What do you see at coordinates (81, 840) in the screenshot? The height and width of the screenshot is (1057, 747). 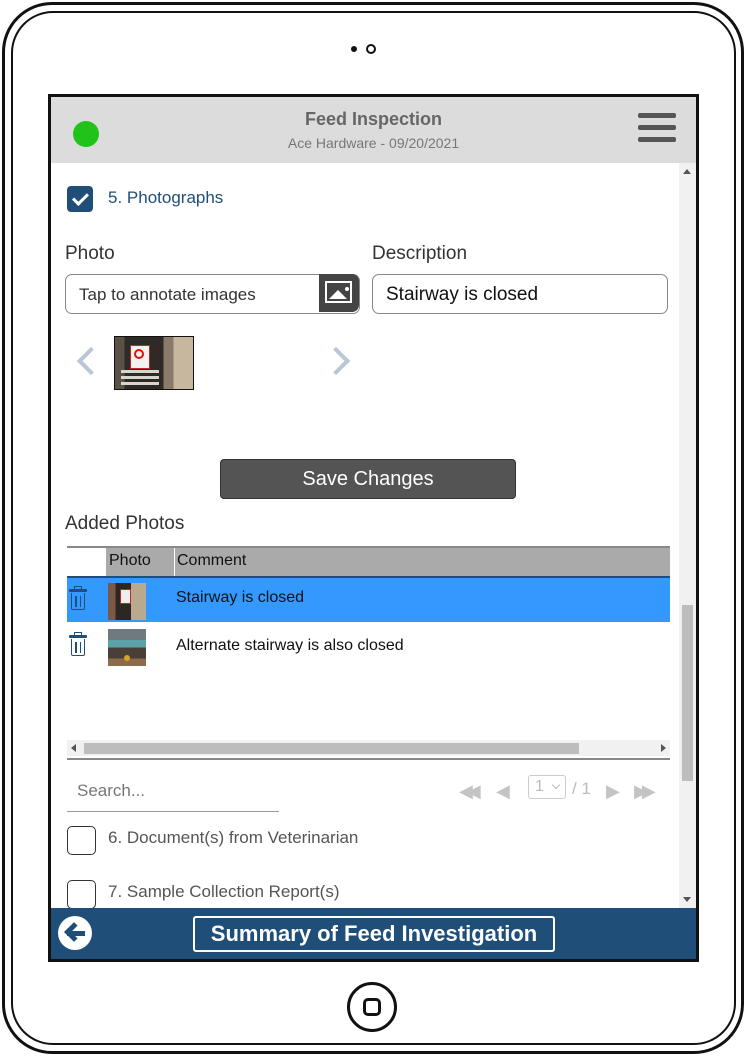 I see `section-6-checkbox` at bounding box center [81, 840].